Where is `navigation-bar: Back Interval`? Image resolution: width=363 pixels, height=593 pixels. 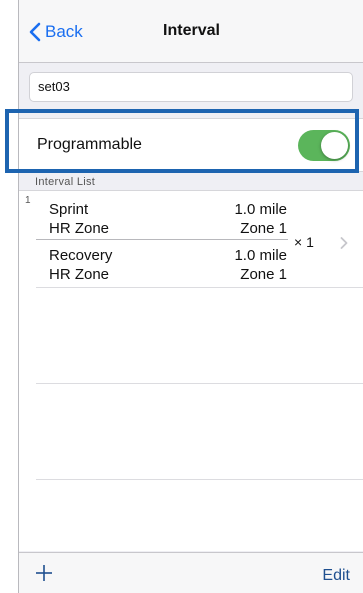
navigation-bar: Back Interval is located at coordinates (191, 31).